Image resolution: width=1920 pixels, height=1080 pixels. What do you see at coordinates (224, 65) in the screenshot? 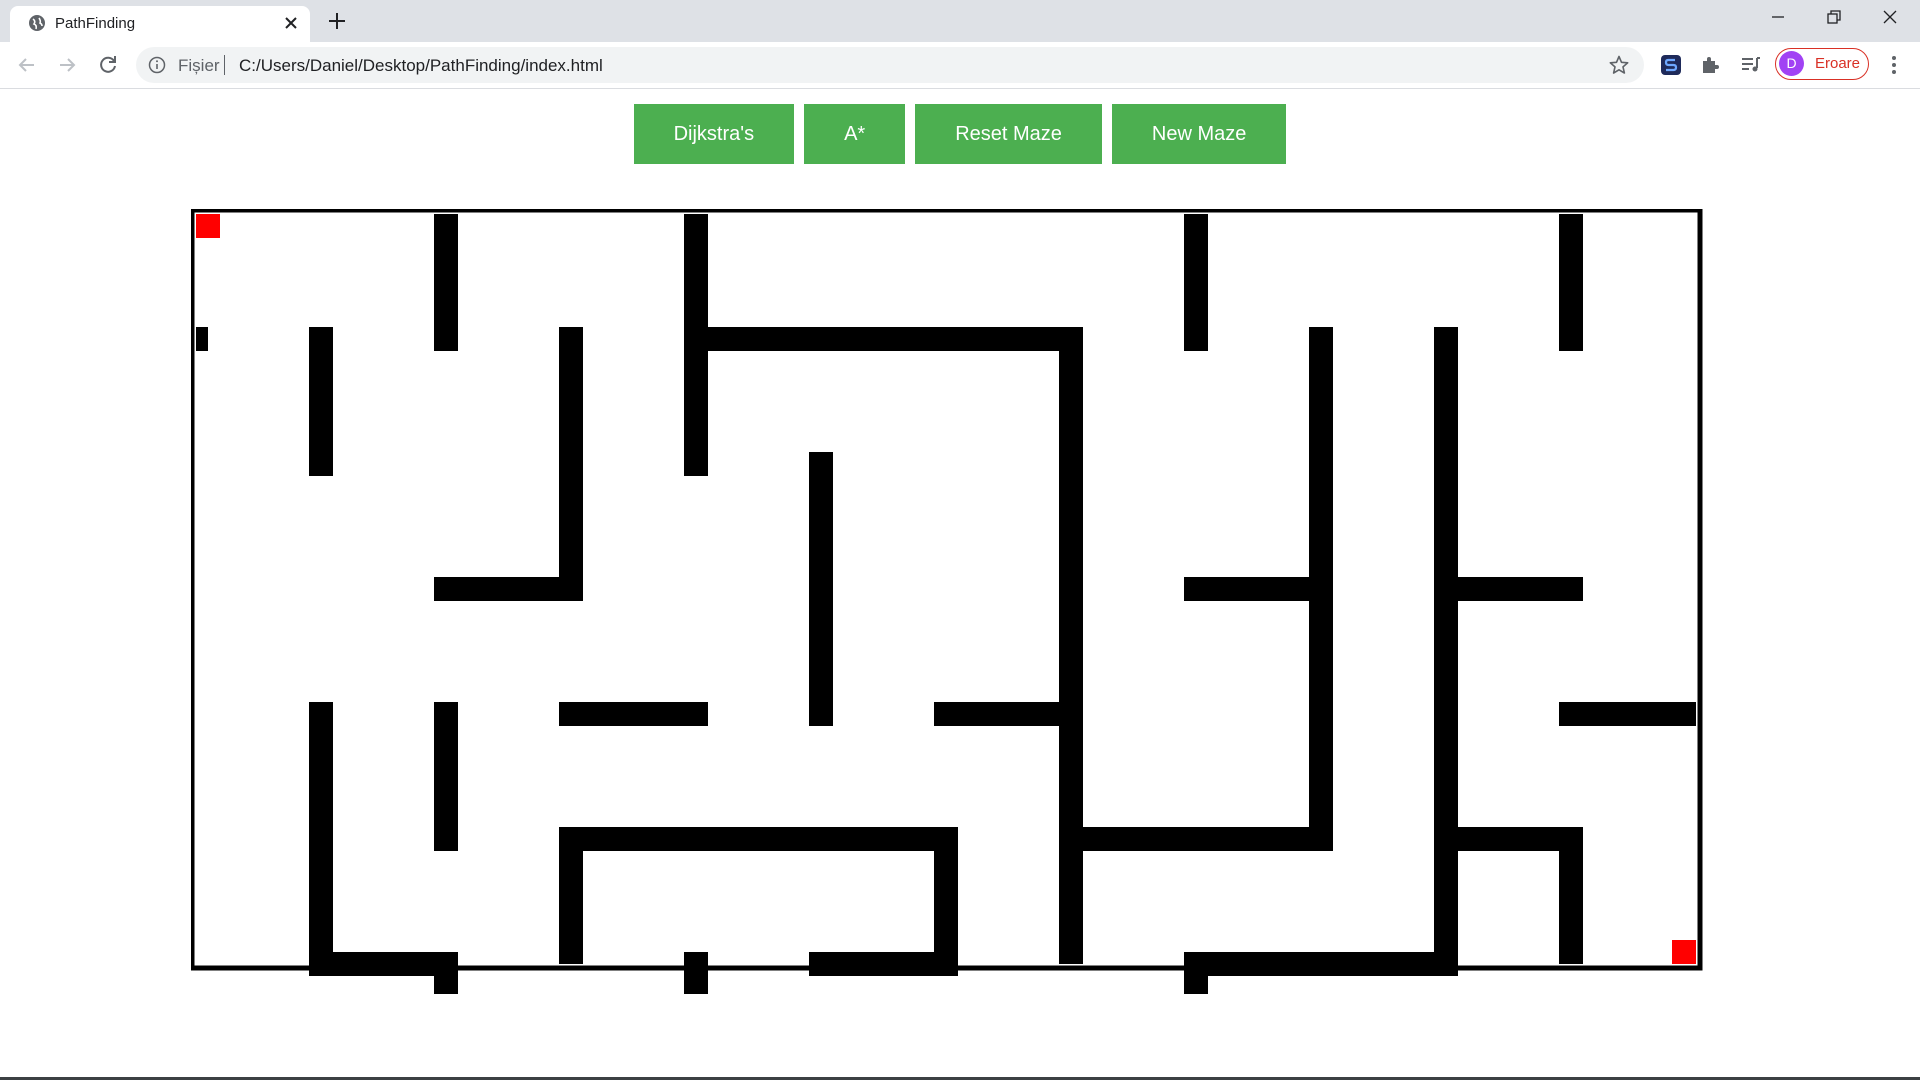
I see `address-separator` at bounding box center [224, 65].